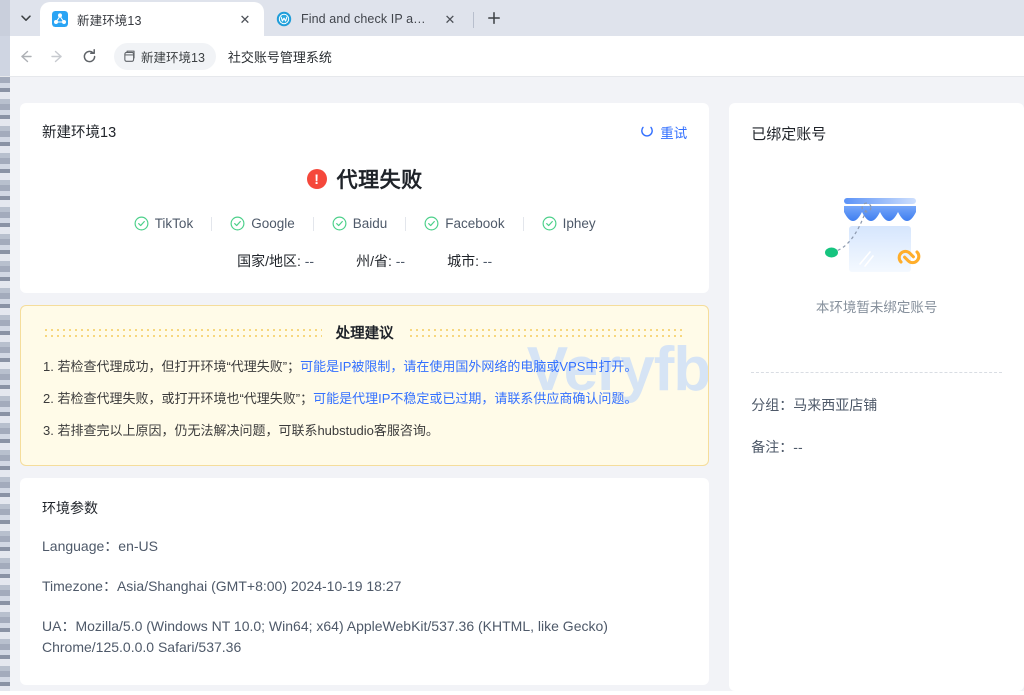  I want to click on service-check-label: Baidu, so click(370, 223).